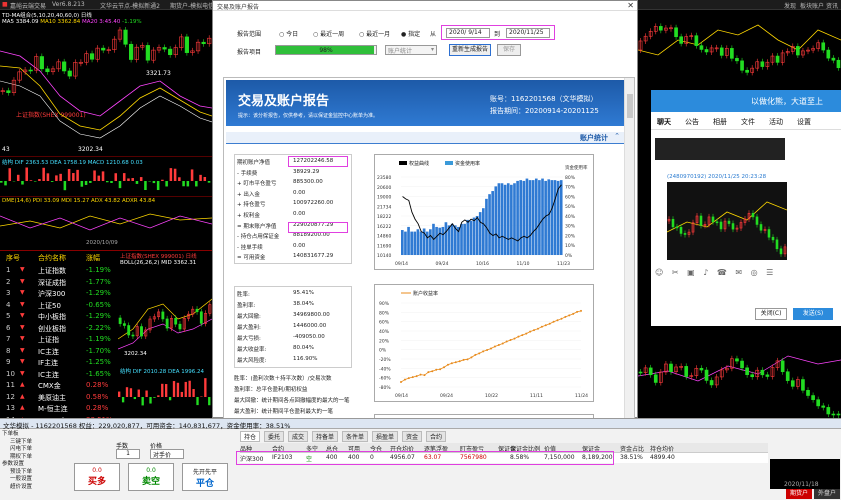 This screenshot has width=841, height=500. Describe the element at coordinates (31, 450) in the screenshot. I see `tree-2: 闪电下单` at that location.